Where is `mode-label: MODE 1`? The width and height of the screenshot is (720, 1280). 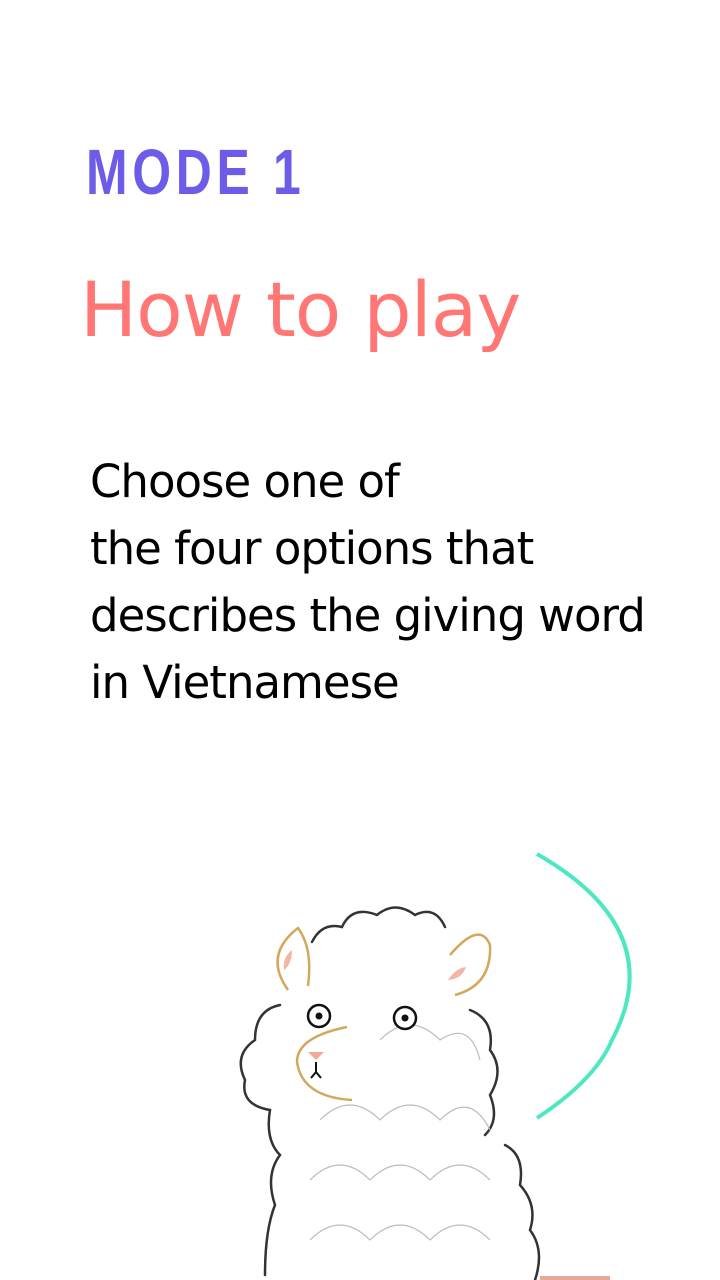 mode-label: MODE 1 is located at coordinates (196, 172).